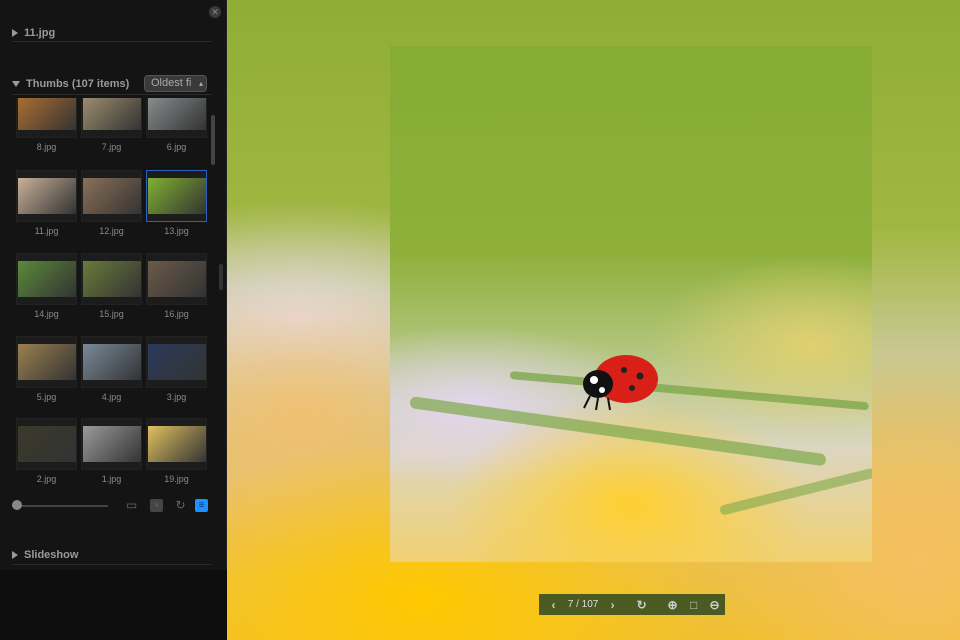 This screenshot has height=640, width=960. Describe the element at coordinates (46, 314) in the screenshot. I see `thumbnail-label: 14.jpg` at that location.